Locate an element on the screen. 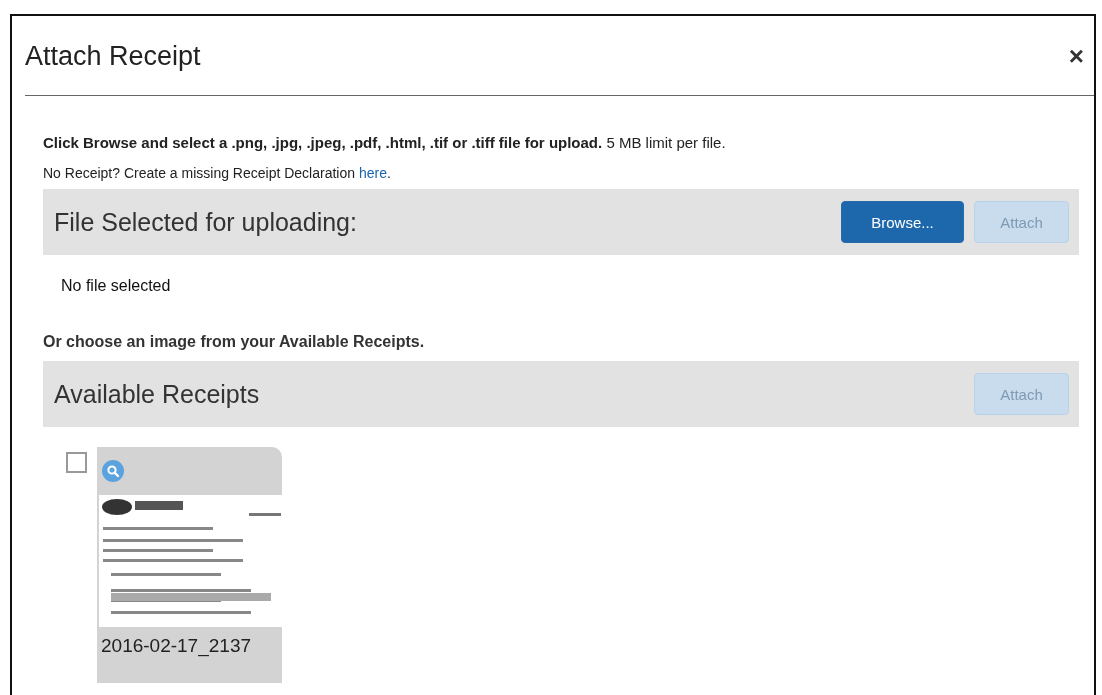 The image size is (1102, 695). receipt-filename: 2016-02-17_2137 is located at coordinates (176, 645).